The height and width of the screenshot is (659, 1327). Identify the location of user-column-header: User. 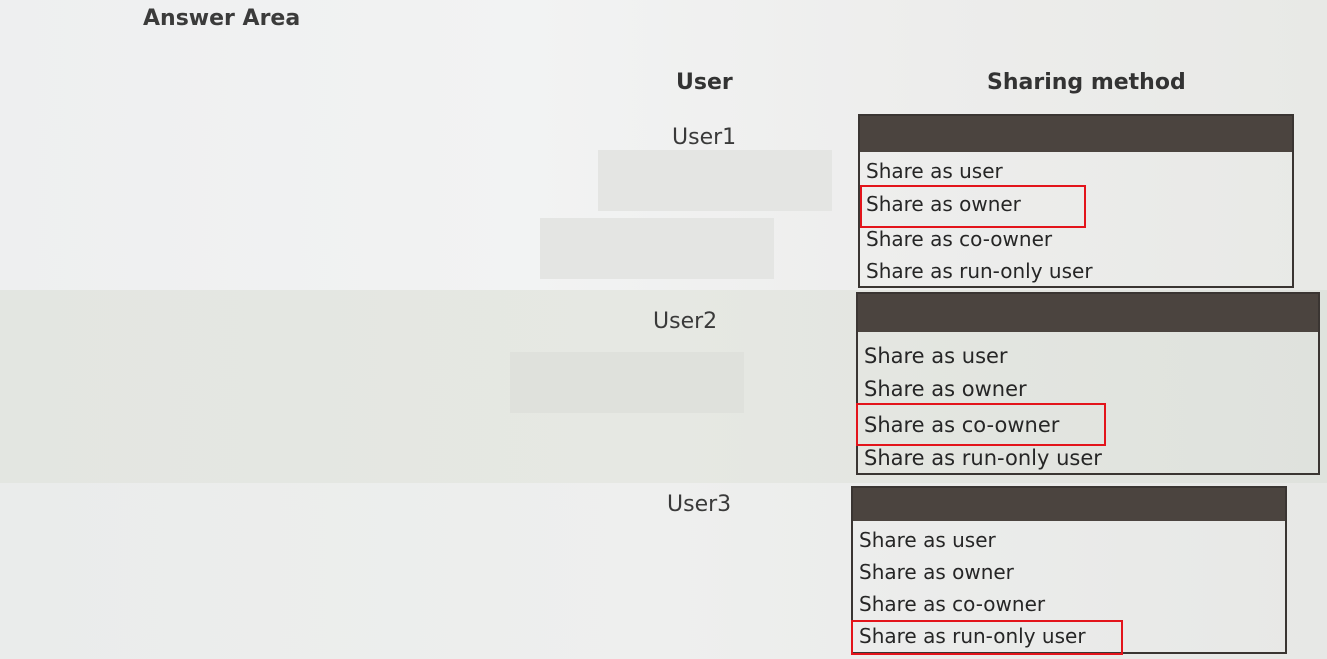
(704, 82).